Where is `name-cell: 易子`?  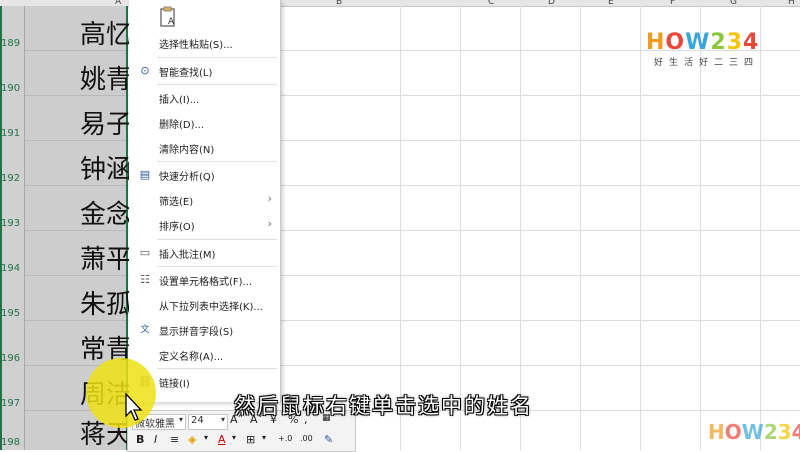 name-cell: 易子 is located at coordinates (106, 122).